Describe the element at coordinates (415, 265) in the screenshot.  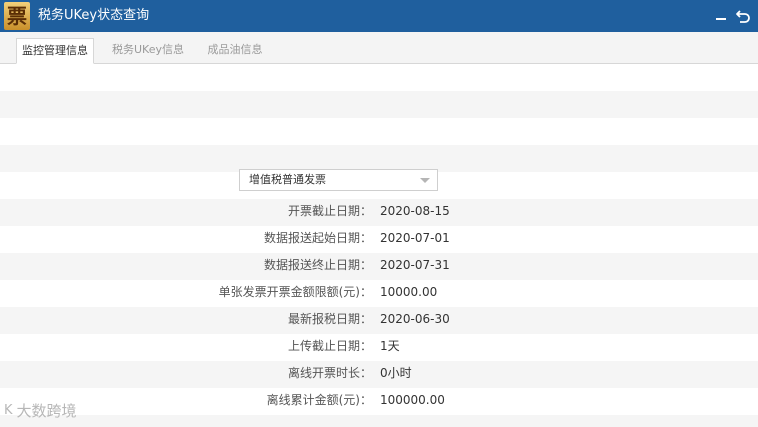
I see `field-value-report-end: 2020-07-31` at that location.